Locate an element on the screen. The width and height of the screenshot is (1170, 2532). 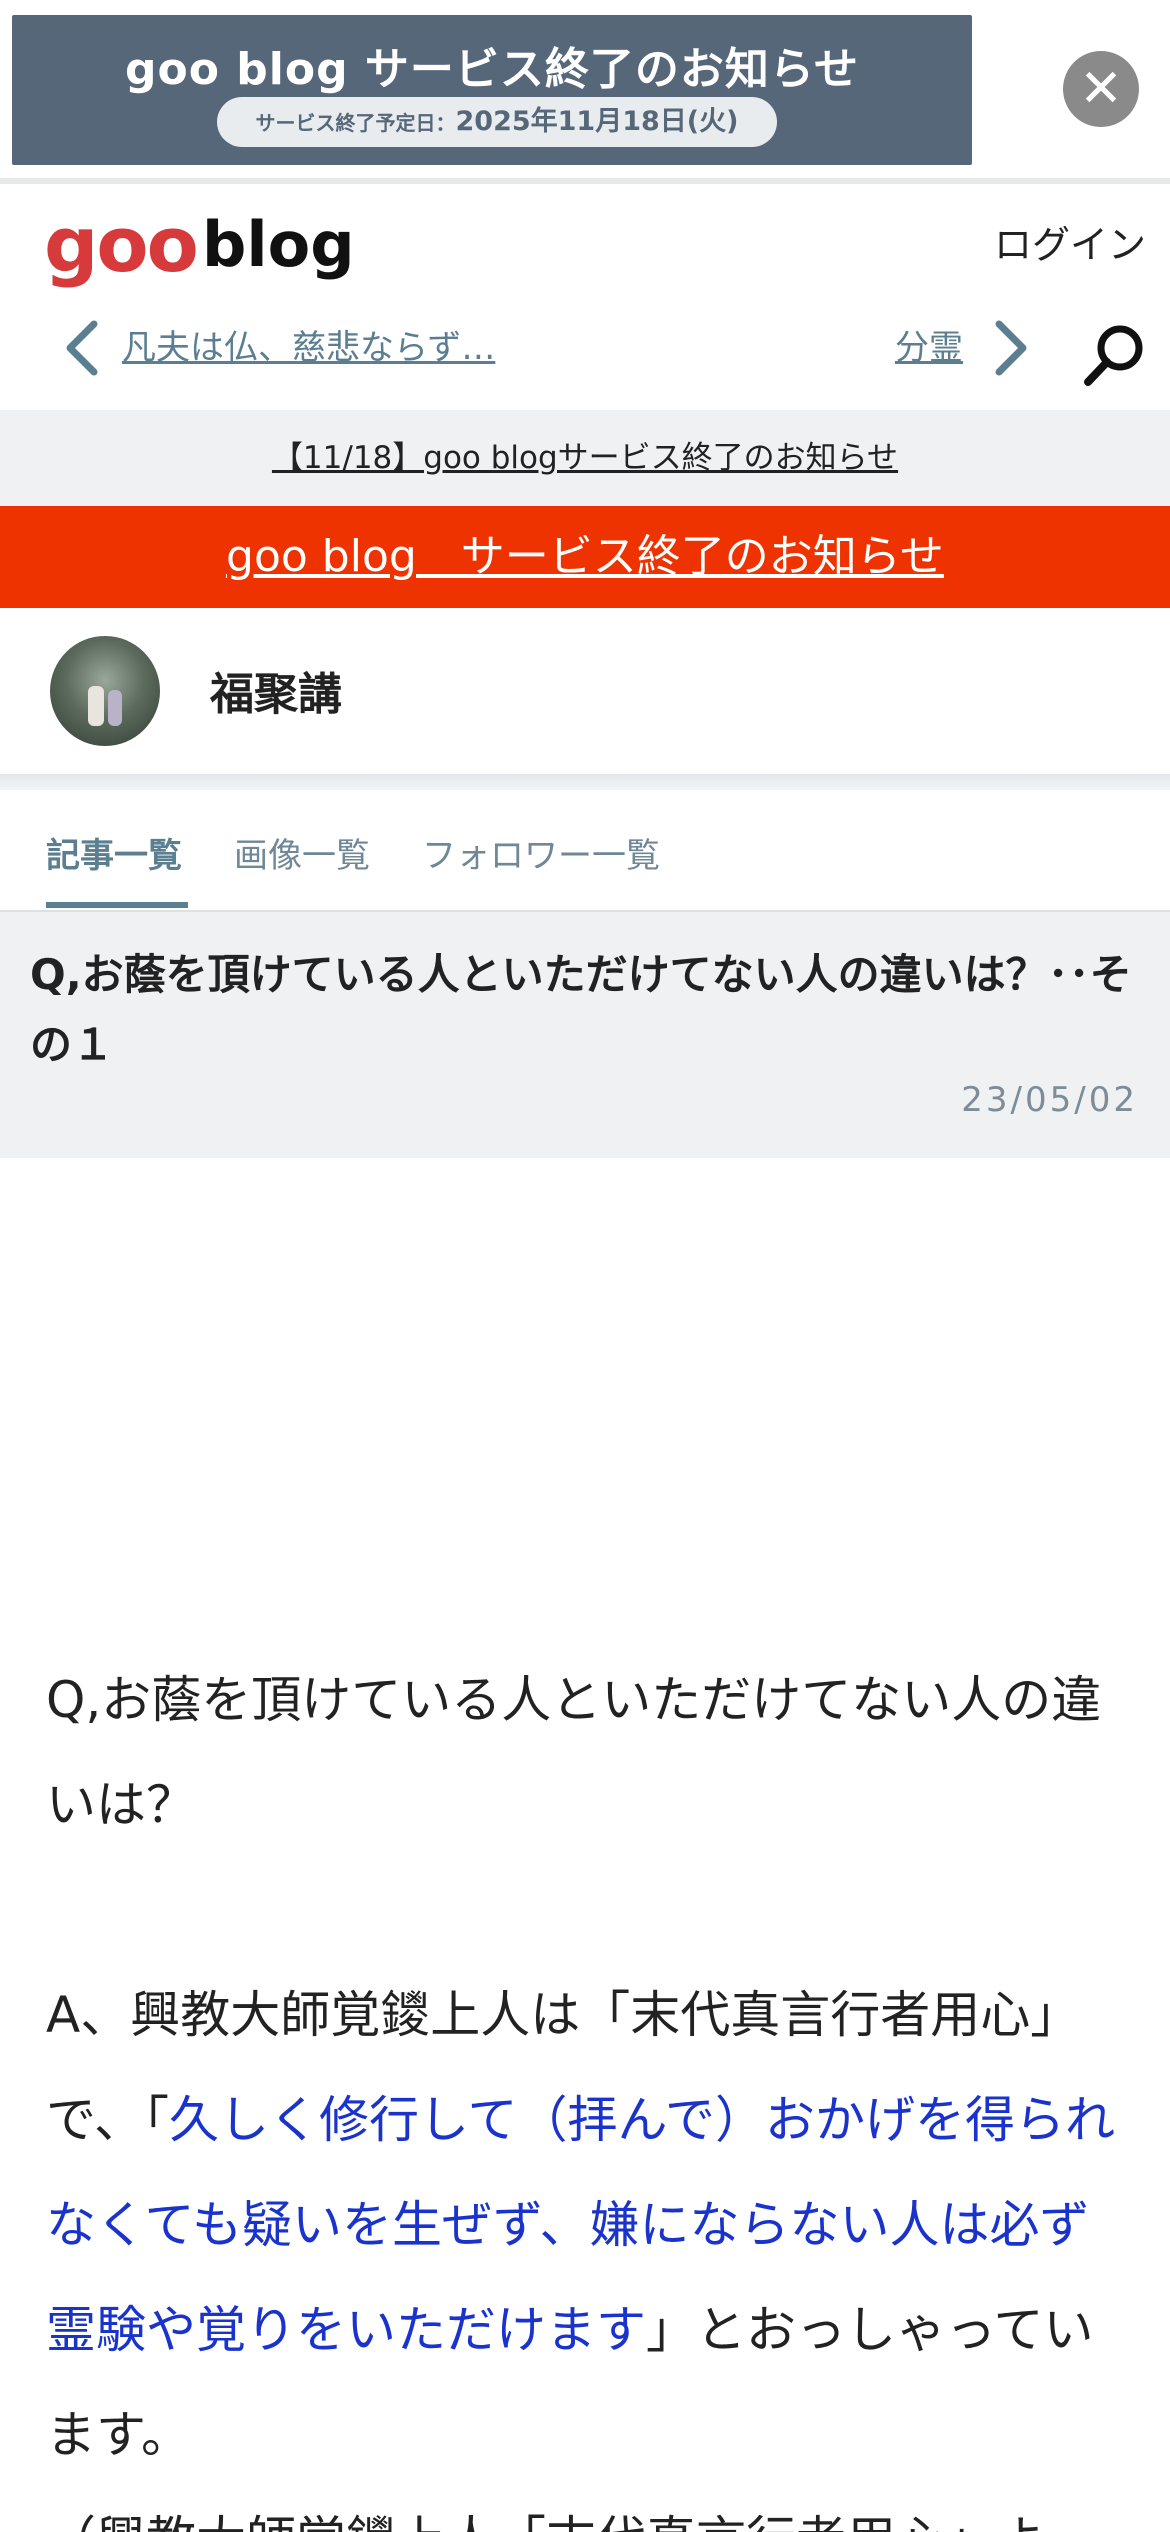
tab-followers: フォロワー一覧 is located at coordinates (541, 852).